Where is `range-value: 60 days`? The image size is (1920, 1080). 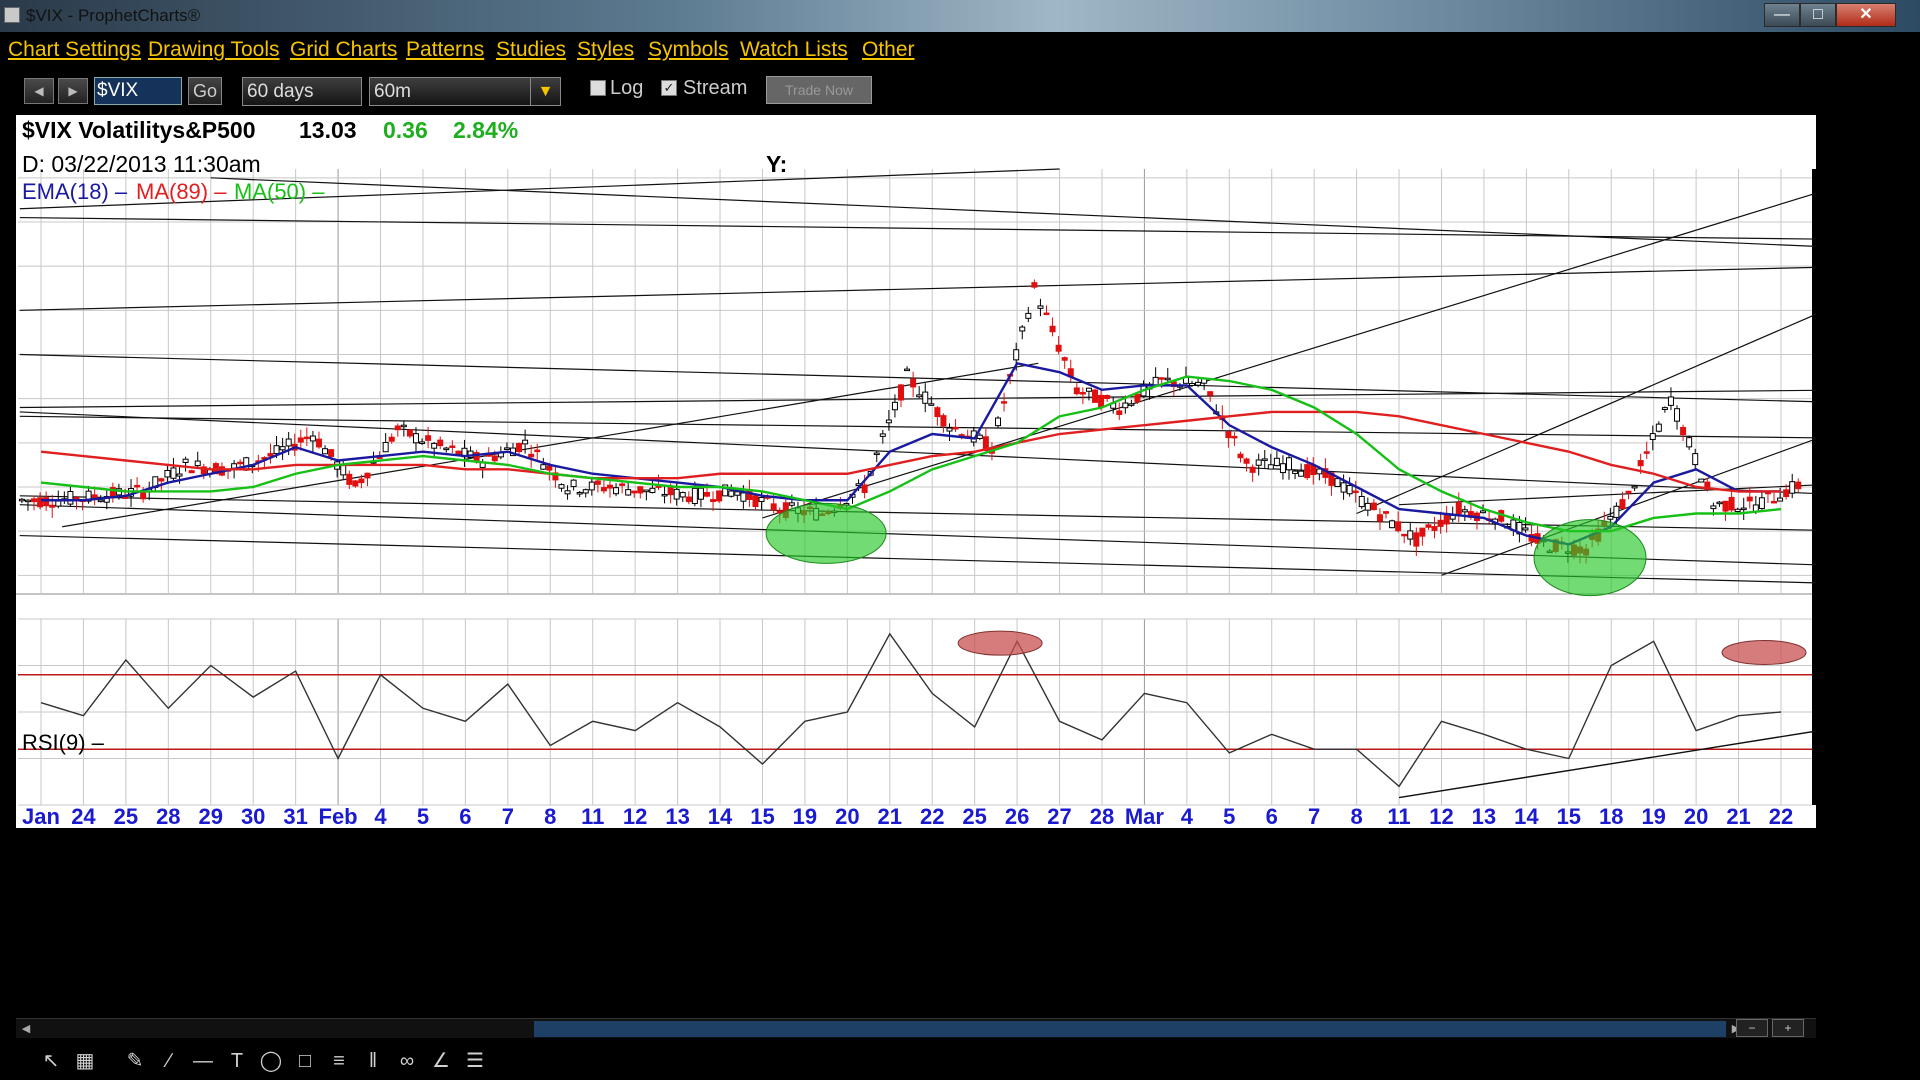 range-value: 60 days is located at coordinates (280, 91).